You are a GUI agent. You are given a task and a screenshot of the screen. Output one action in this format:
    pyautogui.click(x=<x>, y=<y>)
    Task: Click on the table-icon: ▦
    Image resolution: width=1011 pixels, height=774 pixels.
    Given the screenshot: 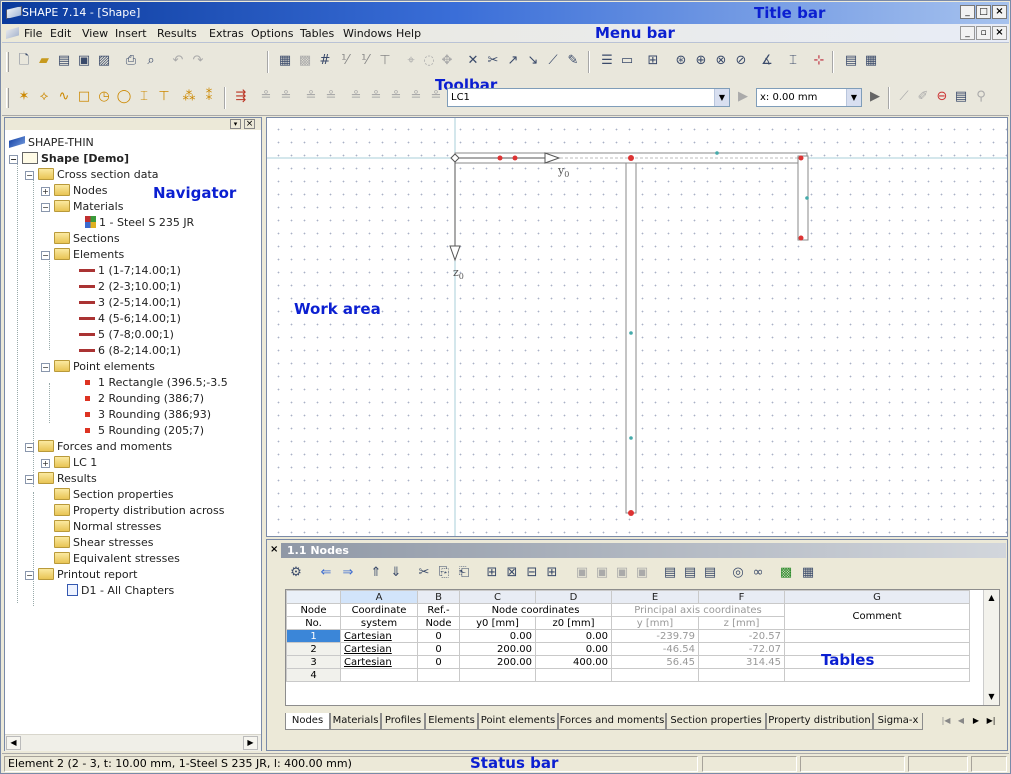 What is the action you would take?
    pyautogui.click(x=285, y=61)
    